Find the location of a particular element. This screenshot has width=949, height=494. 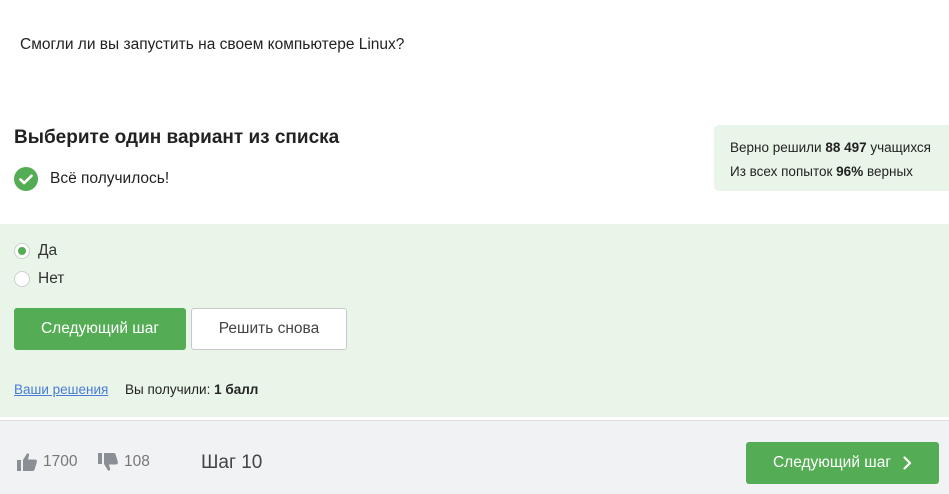

attempts-suffix: верных is located at coordinates (889, 171).